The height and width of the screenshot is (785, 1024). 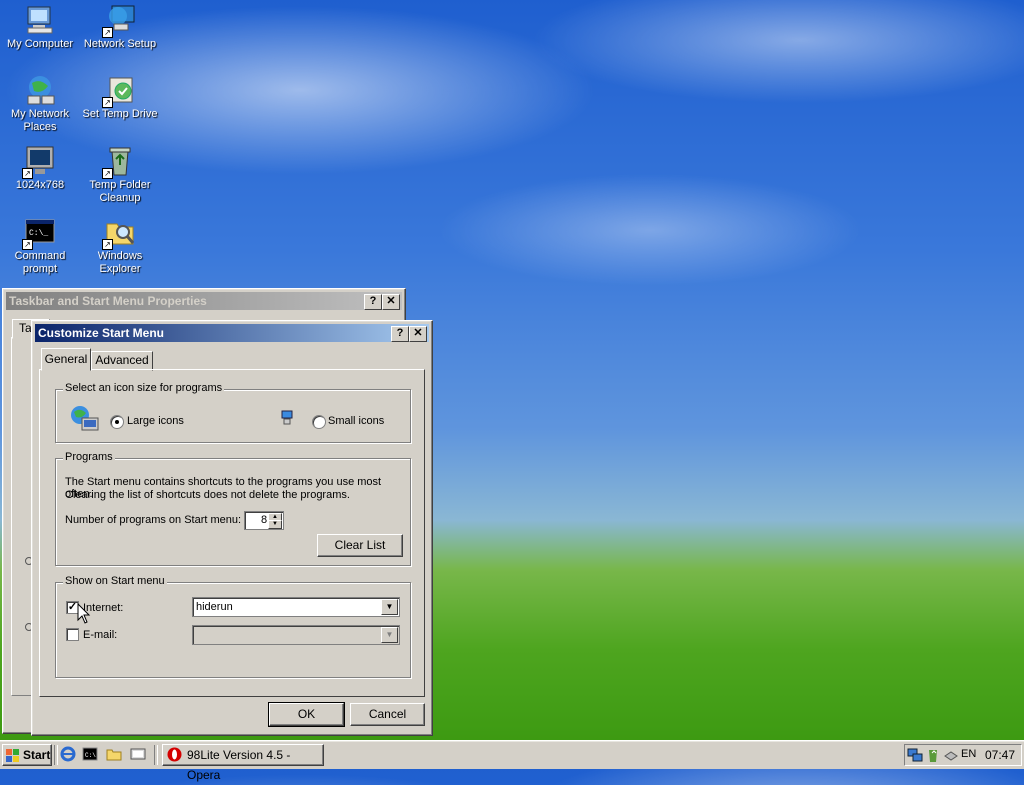 I want to click on opera-icon, so click(x=174, y=754).